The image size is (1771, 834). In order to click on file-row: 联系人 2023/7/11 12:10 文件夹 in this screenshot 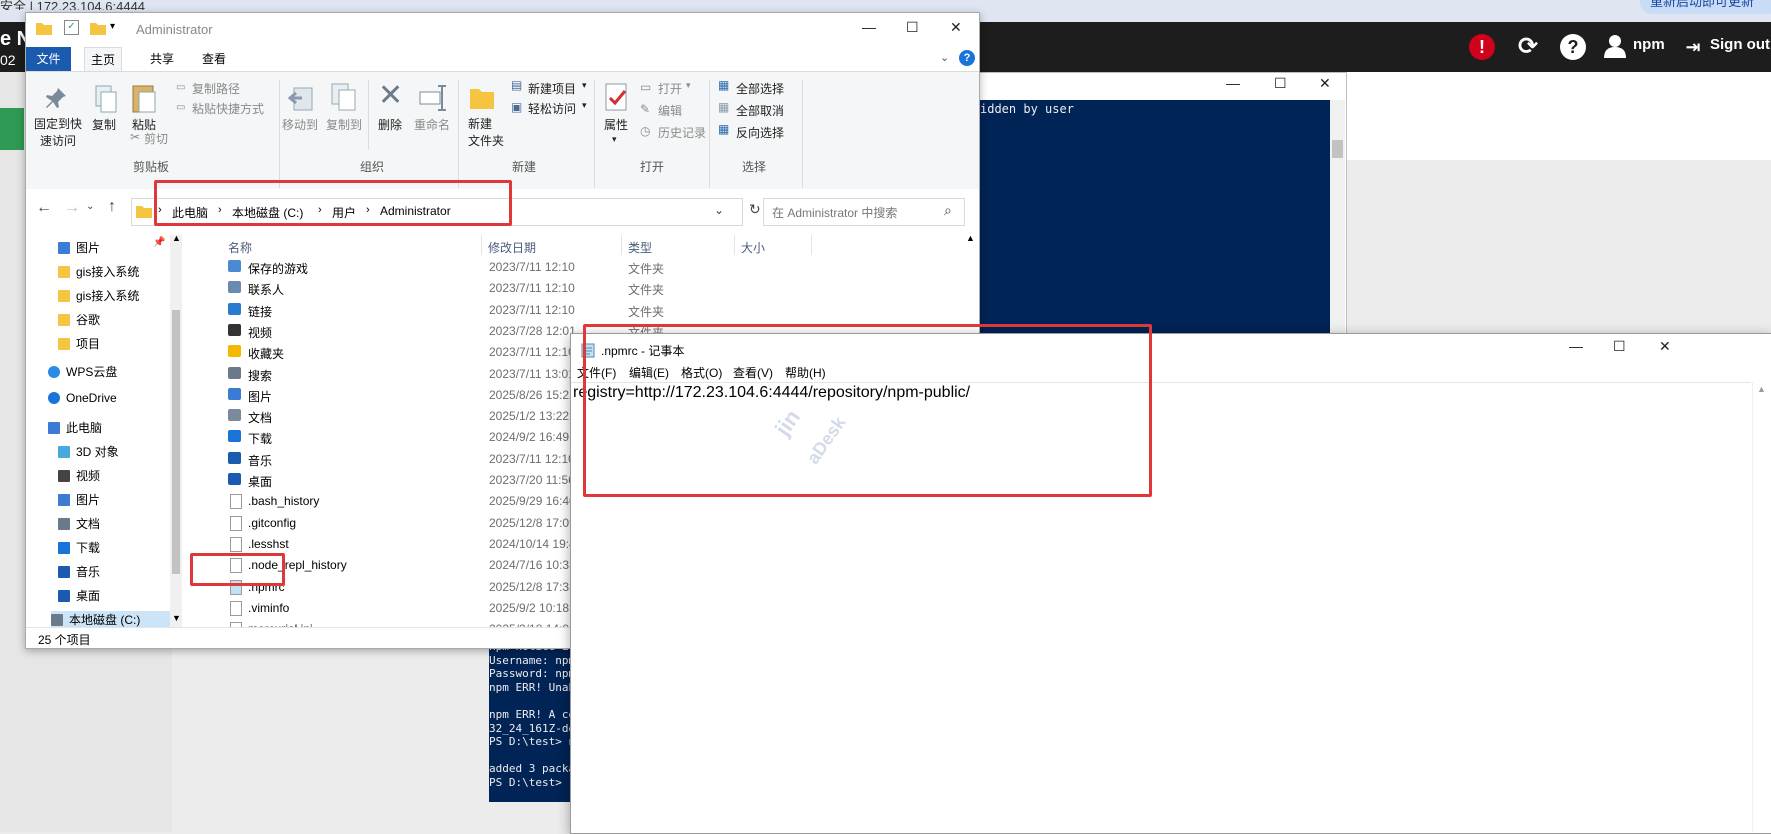, I will do `click(586, 288)`.